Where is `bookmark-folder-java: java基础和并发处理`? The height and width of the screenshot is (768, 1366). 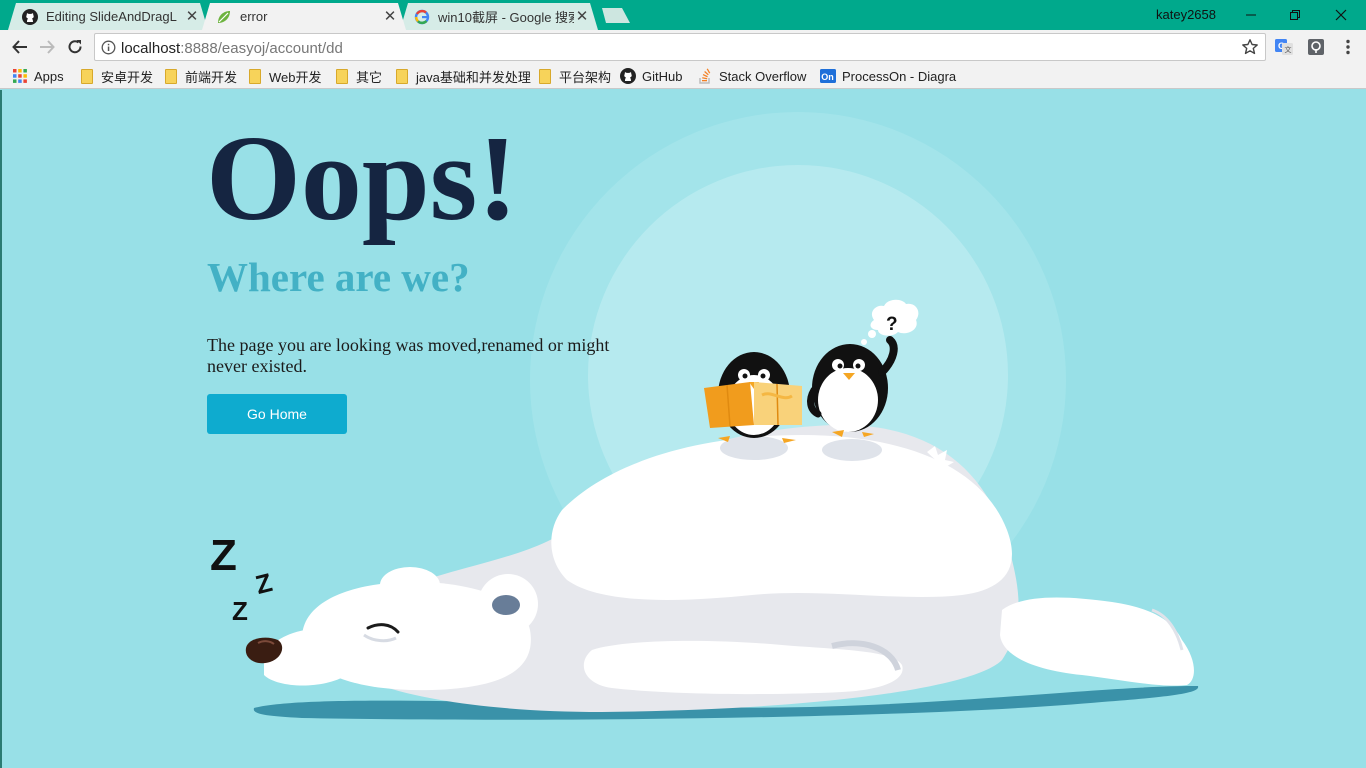
bookmark-folder-java: java基础和并发处理 is located at coordinates (462, 76).